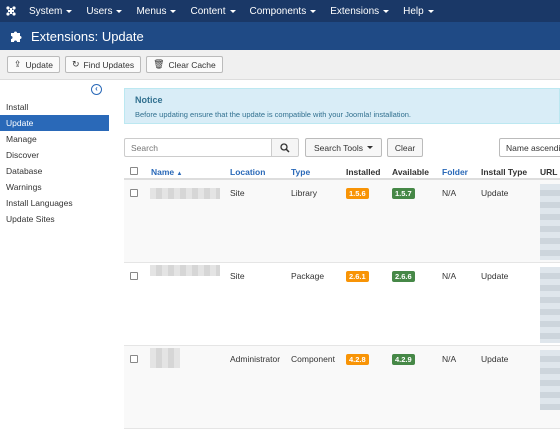 The width and height of the screenshot is (560, 429). Describe the element at coordinates (87, 36) in the screenshot. I see `page-title: Extensions: Update` at that location.